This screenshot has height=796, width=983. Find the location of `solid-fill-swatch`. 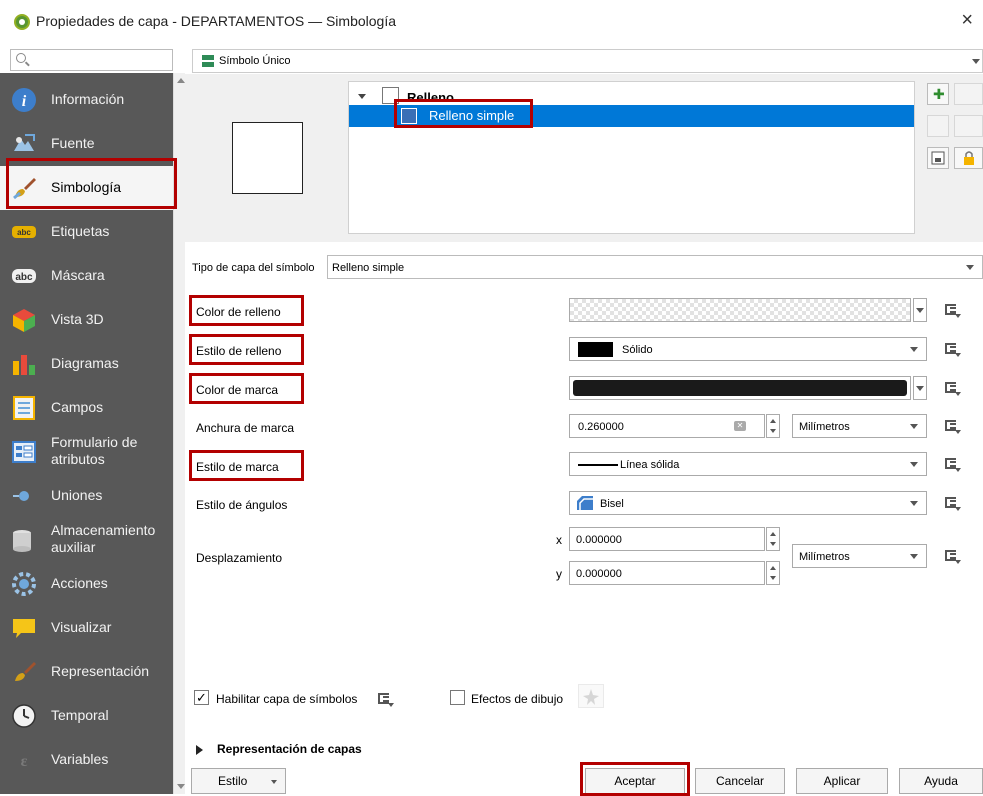

solid-fill-swatch is located at coordinates (595, 349).